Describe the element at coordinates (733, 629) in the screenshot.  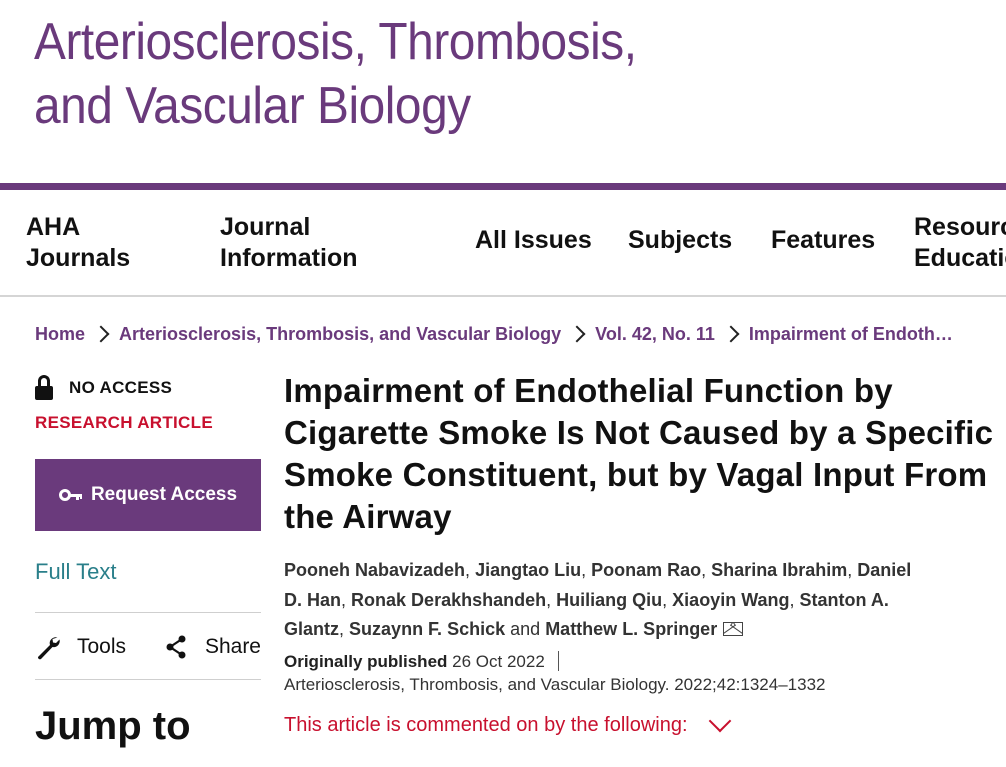
I see `mail-icon` at that location.